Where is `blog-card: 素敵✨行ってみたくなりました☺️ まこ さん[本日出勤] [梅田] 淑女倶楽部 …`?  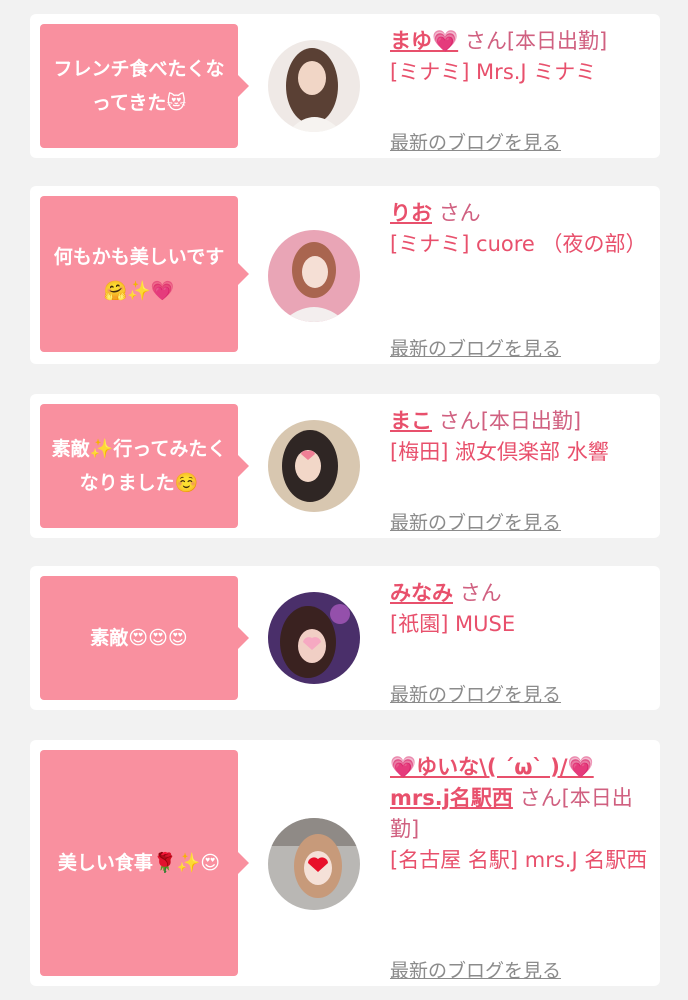 blog-card: 素敵✨行ってみたくなりました☺️ まこ さん[本日出勤] [梅田] 淑女倶楽部 … is located at coordinates (345, 466).